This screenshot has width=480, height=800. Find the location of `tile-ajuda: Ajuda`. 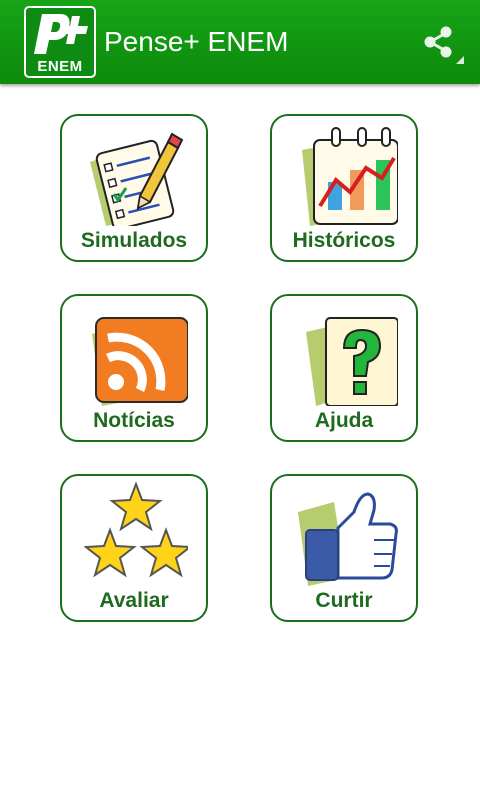

tile-ajuda: Ajuda is located at coordinates (344, 368).